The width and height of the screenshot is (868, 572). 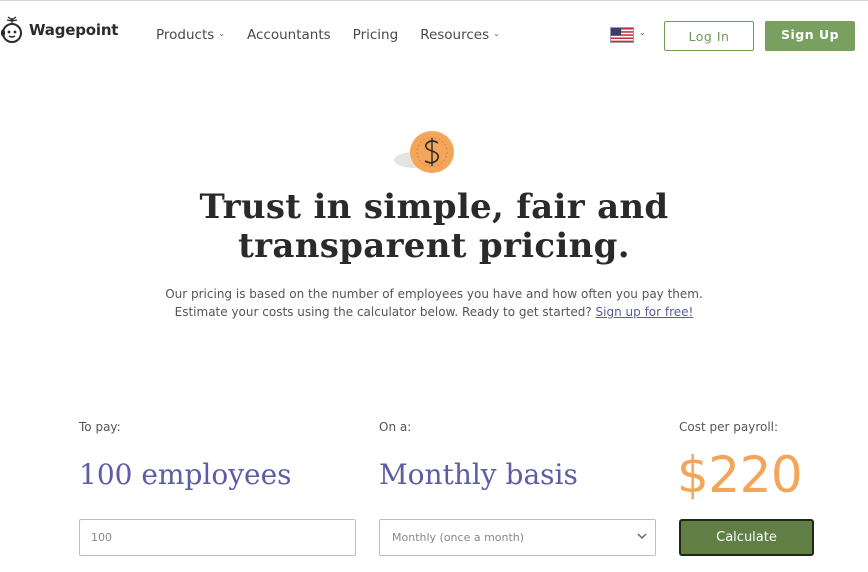 I want to click on wagepoint-logo: Wagepoint, so click(x=59, y=30).